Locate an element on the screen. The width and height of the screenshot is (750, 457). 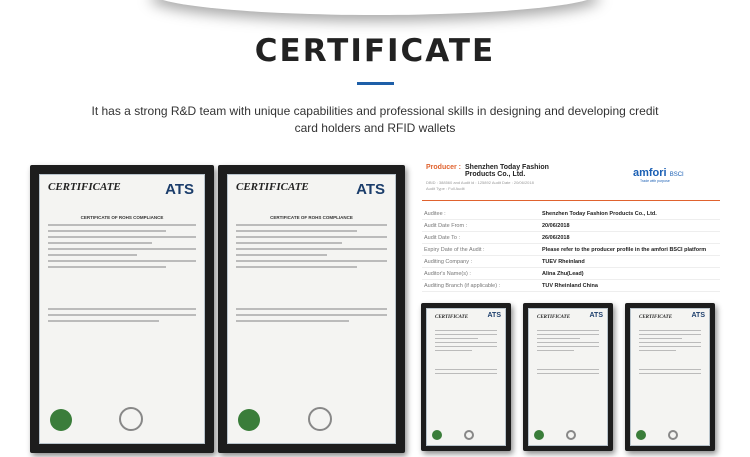
amfori-tagline: Trade with purpose is located at coordinates (655, 181).